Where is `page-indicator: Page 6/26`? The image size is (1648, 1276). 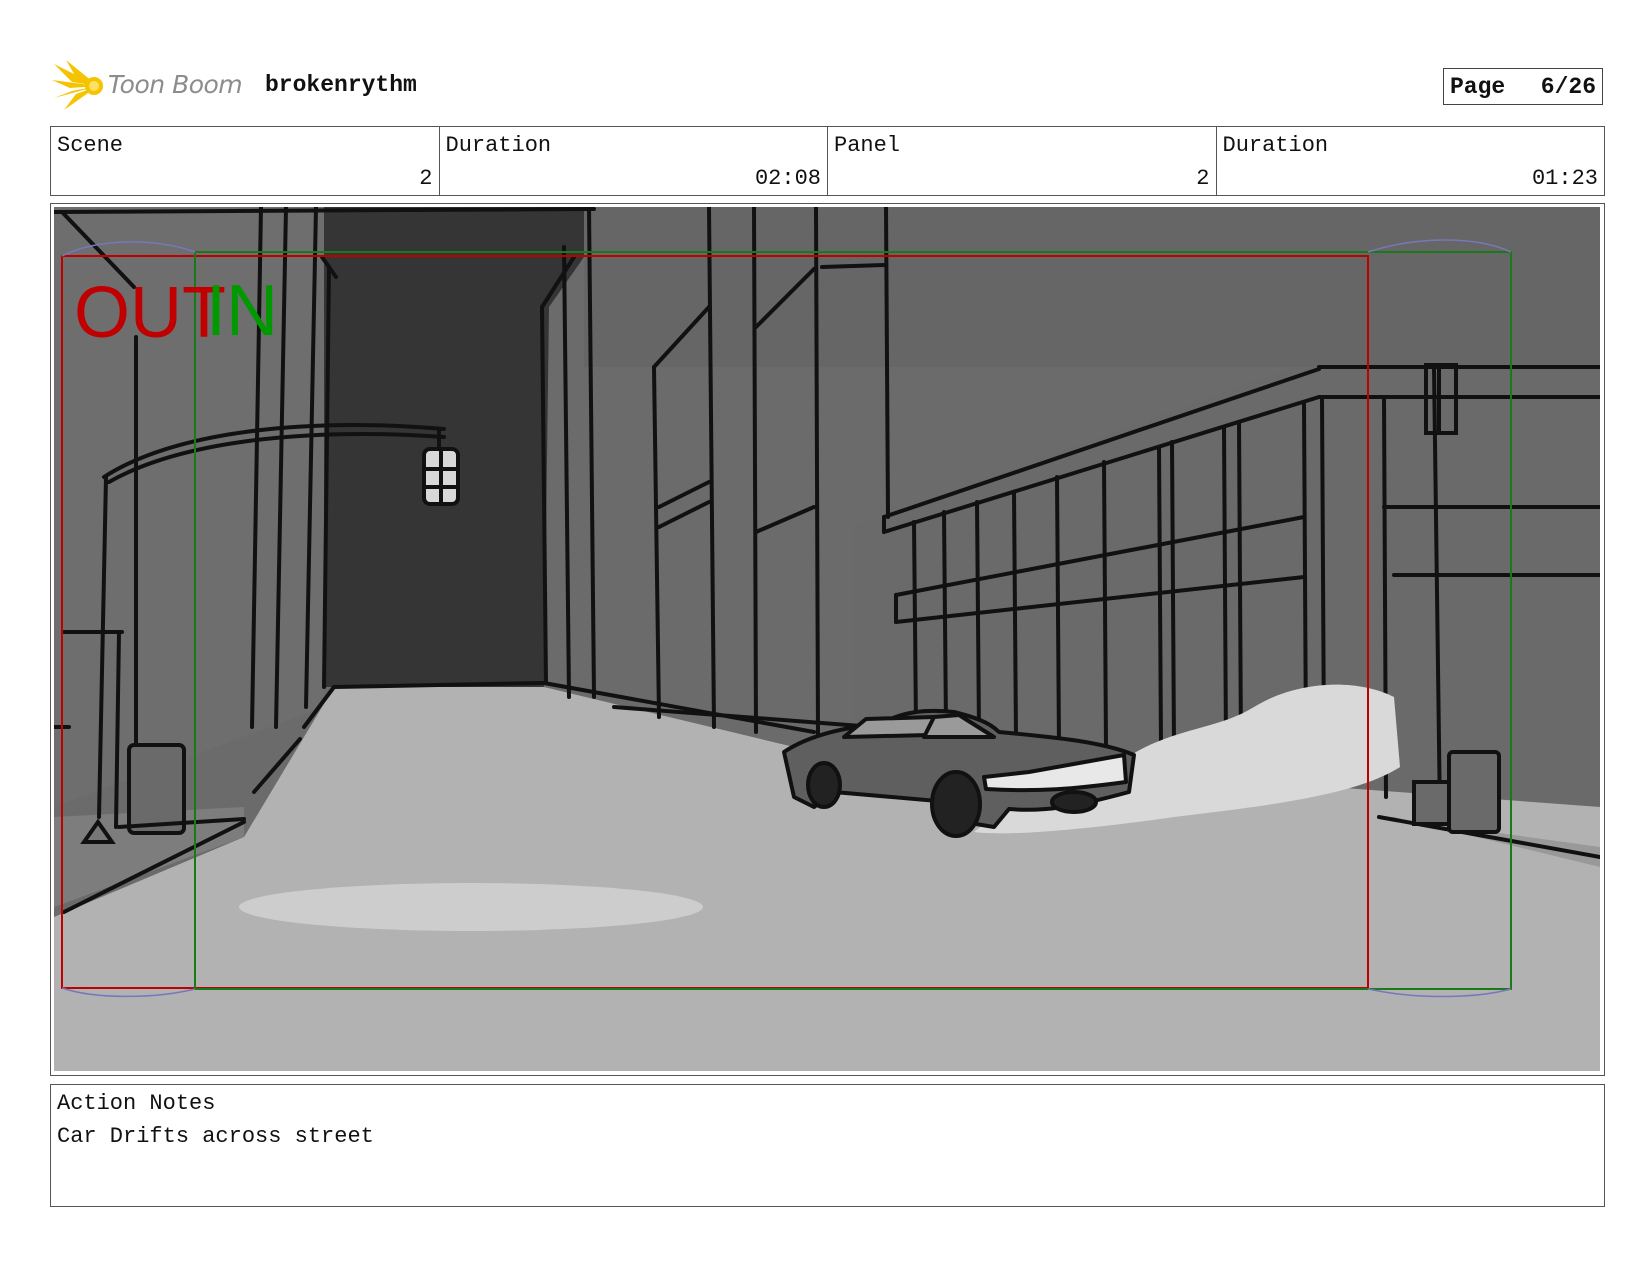 page-indicator: Page 6/26 is located at coordinates (1523, 86).